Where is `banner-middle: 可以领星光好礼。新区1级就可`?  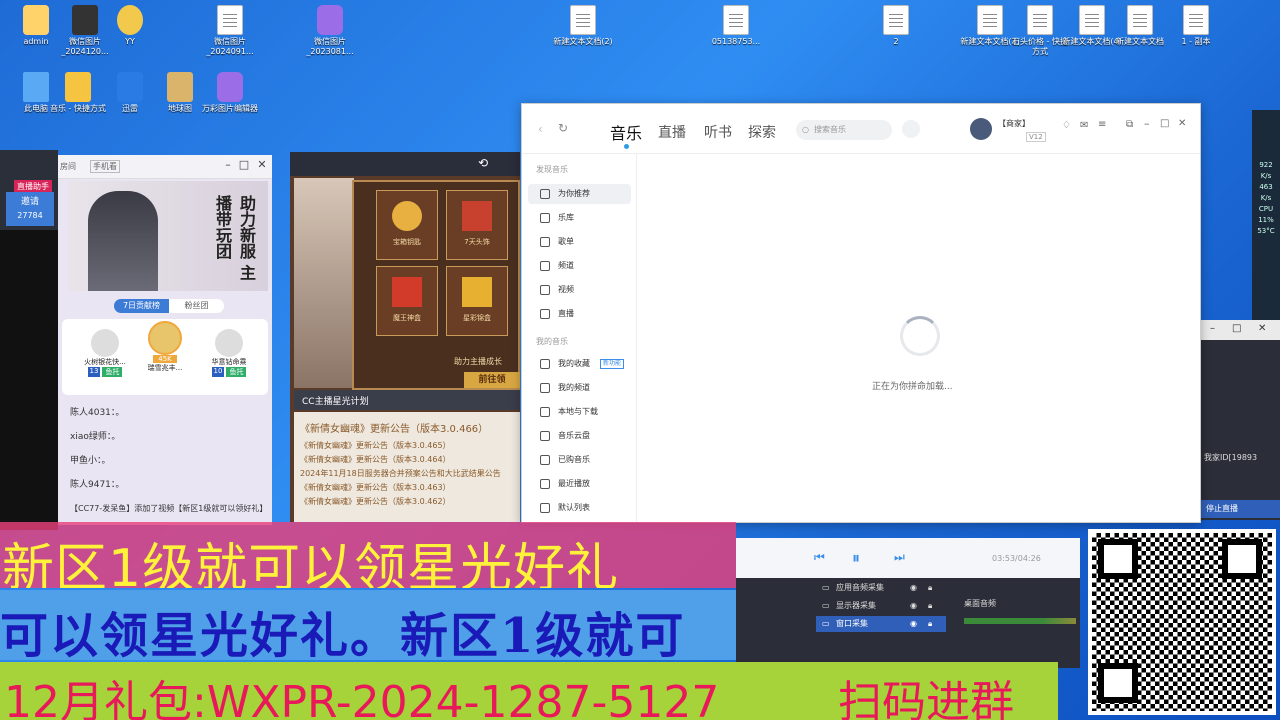 banner-middle: 可以领星光好礼。新区1级就可 is located at coordinates (368, 625).